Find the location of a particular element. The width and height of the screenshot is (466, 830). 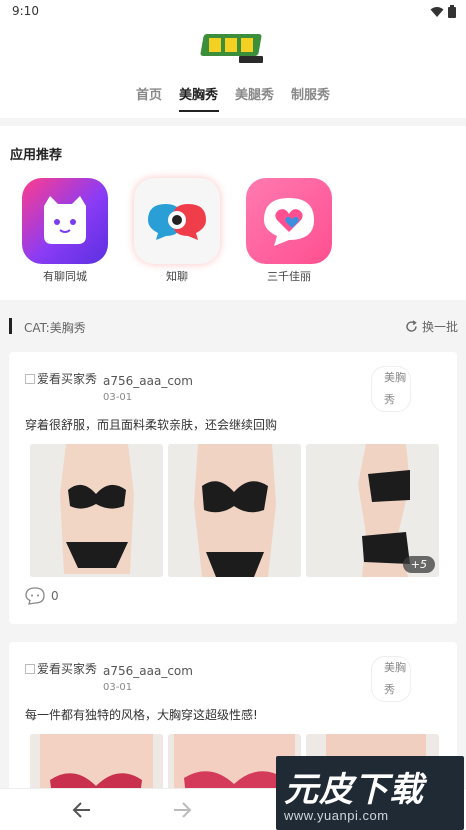

battery-icon is located at coordinates (452, 11).